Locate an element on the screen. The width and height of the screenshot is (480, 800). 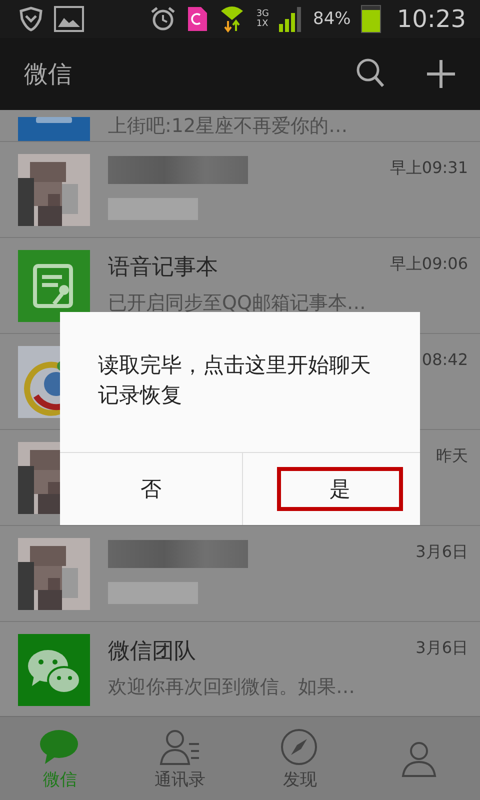
message-time: 早上09:31 is located at coordinates (429, 168).